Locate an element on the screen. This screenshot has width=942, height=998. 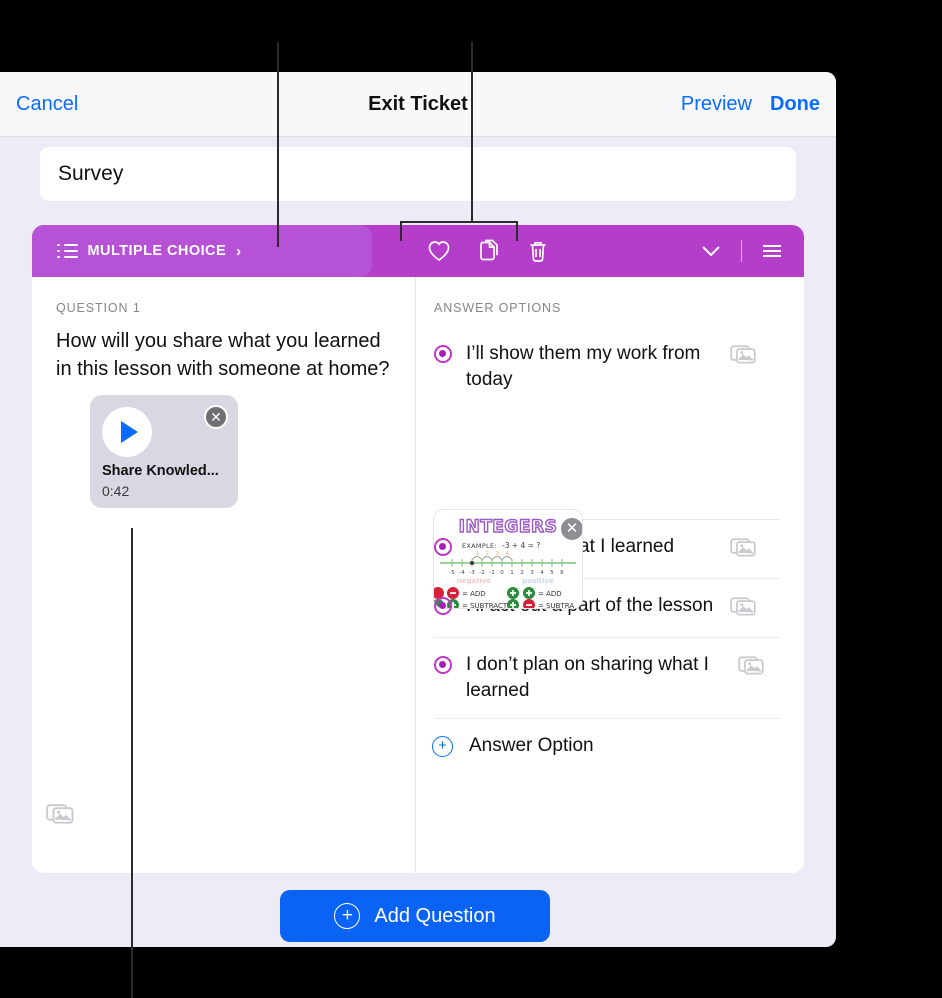
add-question-label: Add Question is located at coordinates (435, 915).